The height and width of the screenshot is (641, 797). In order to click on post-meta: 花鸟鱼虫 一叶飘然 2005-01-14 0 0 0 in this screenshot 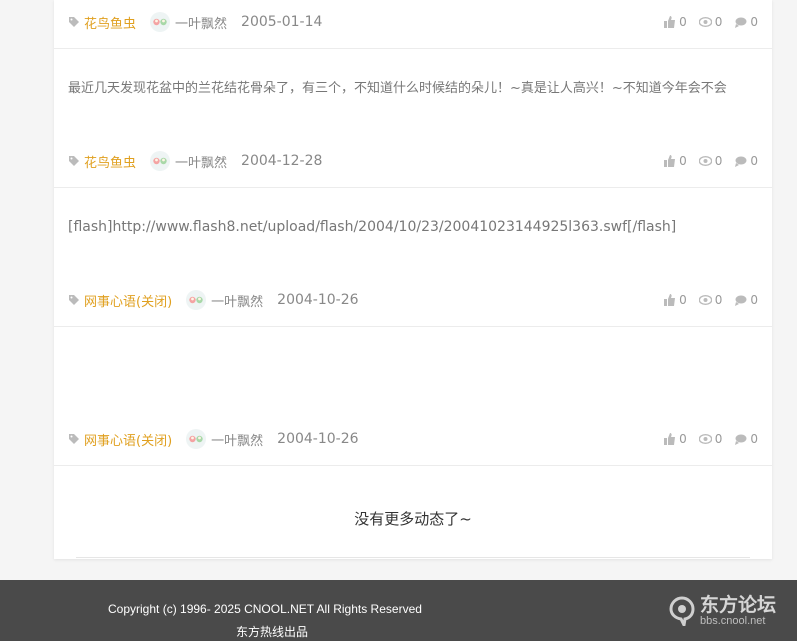, I will do `click(413, 22)`.